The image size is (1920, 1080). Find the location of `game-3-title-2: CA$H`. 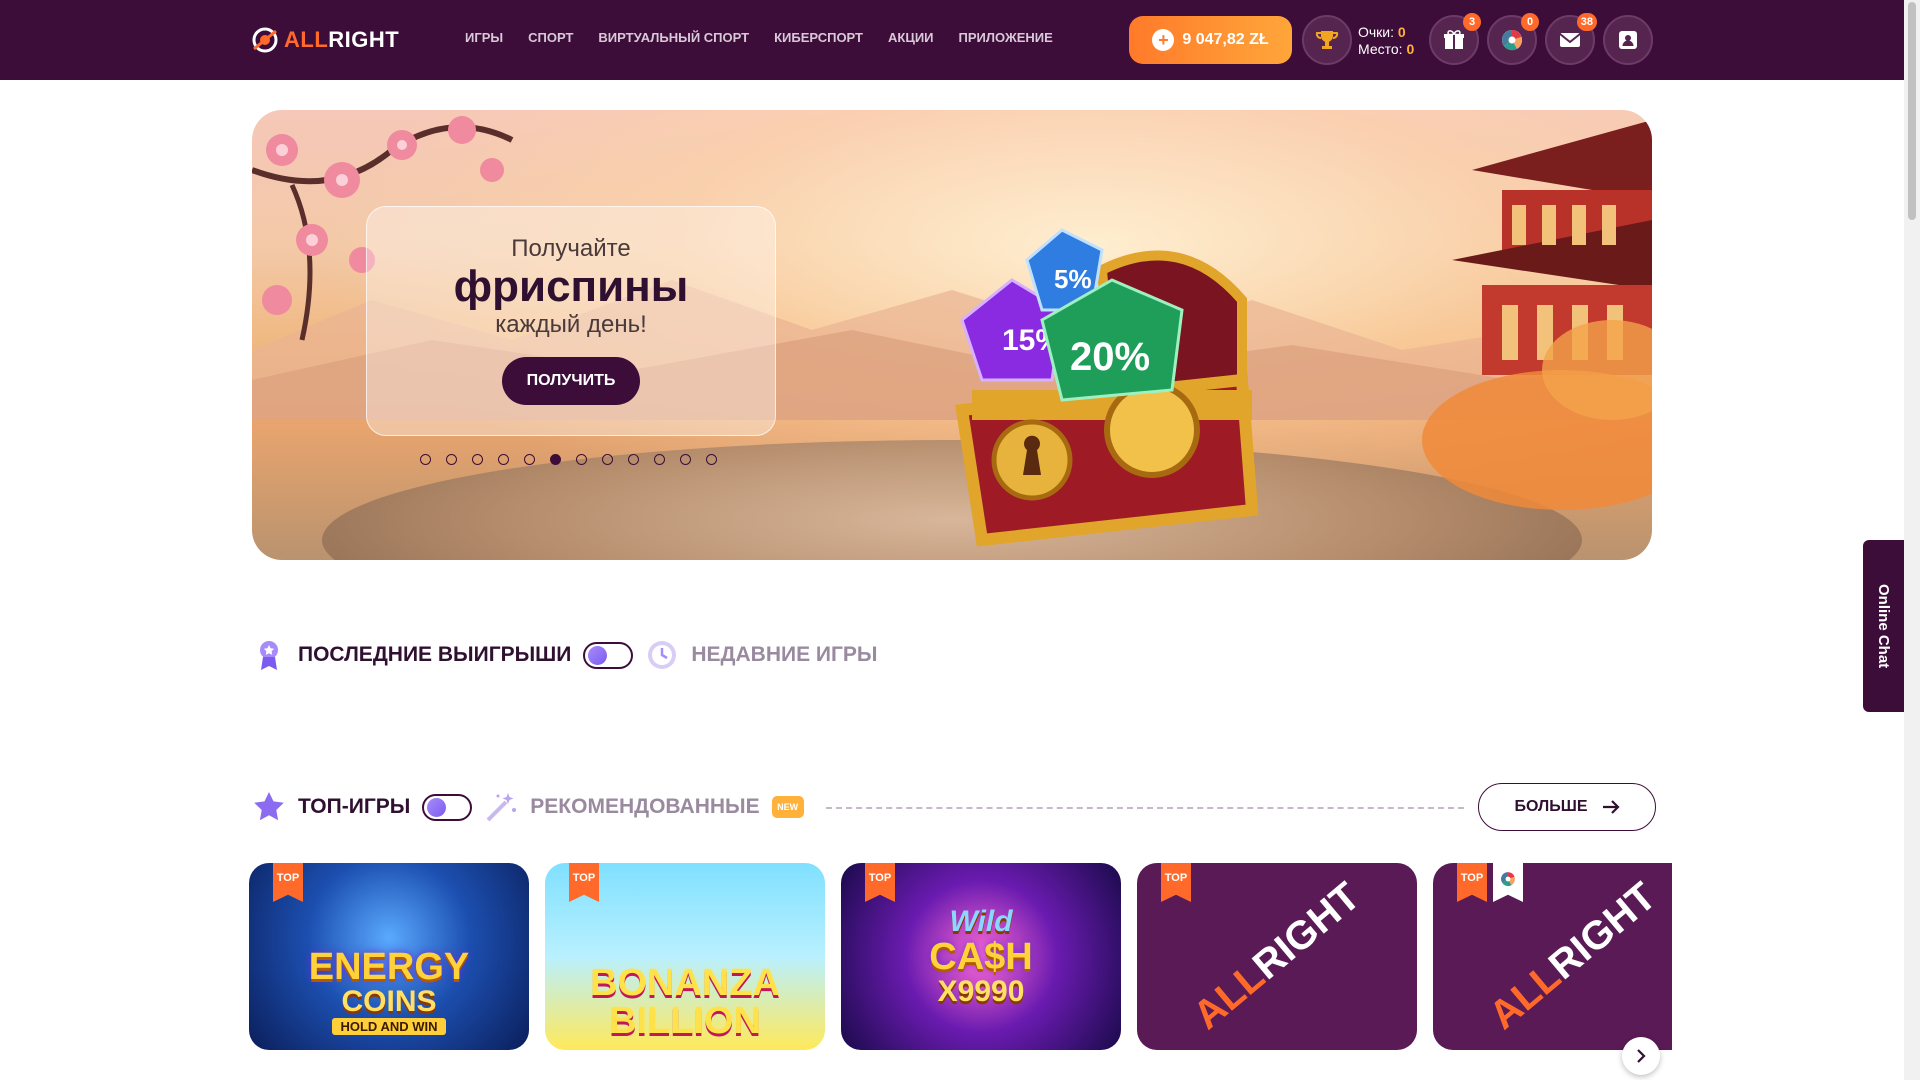

game-3-title-2: CA$H is located at coordinates (981, 956).